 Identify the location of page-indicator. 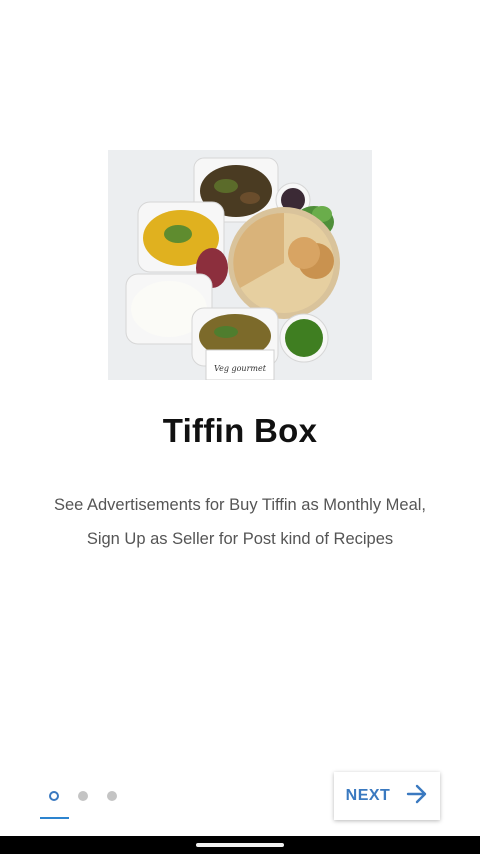
(85, 806).